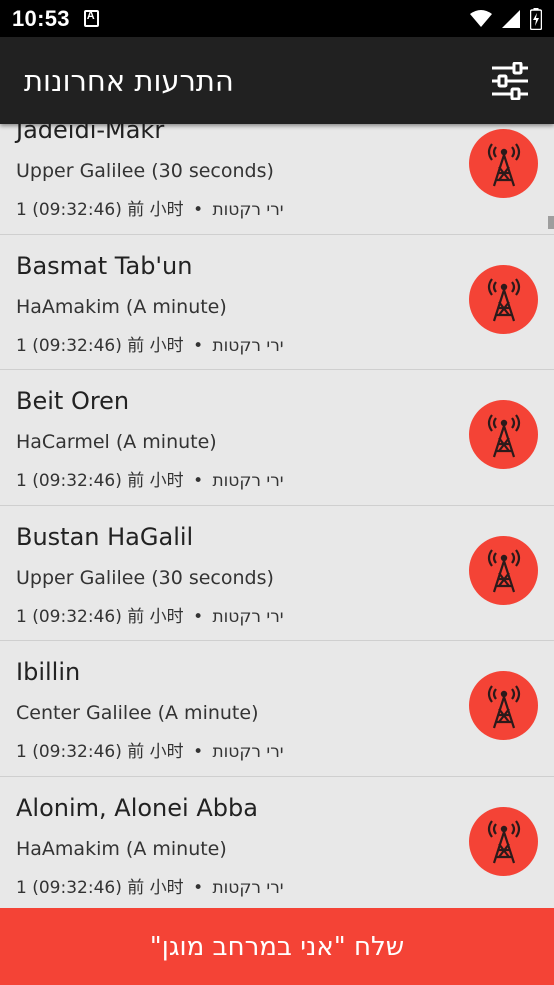 Image resolution: width=554 pixels, height=985 pixels. I want to click on status-icons, so click(506, 18).